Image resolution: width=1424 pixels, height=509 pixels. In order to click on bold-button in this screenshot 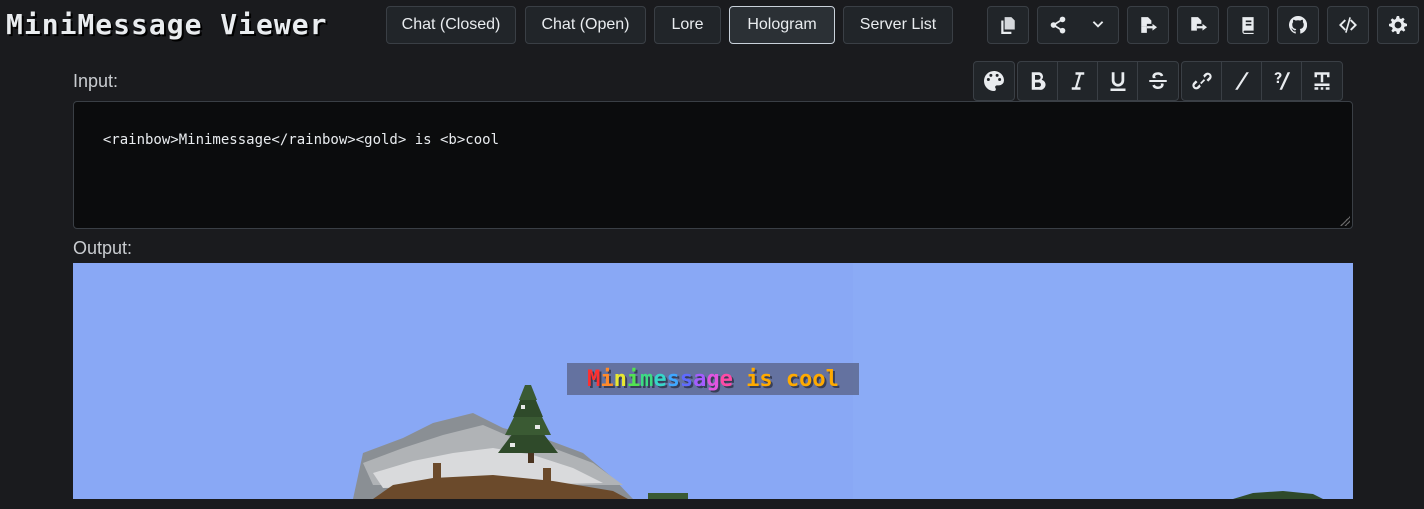, I will do `click(1038, 81)`.